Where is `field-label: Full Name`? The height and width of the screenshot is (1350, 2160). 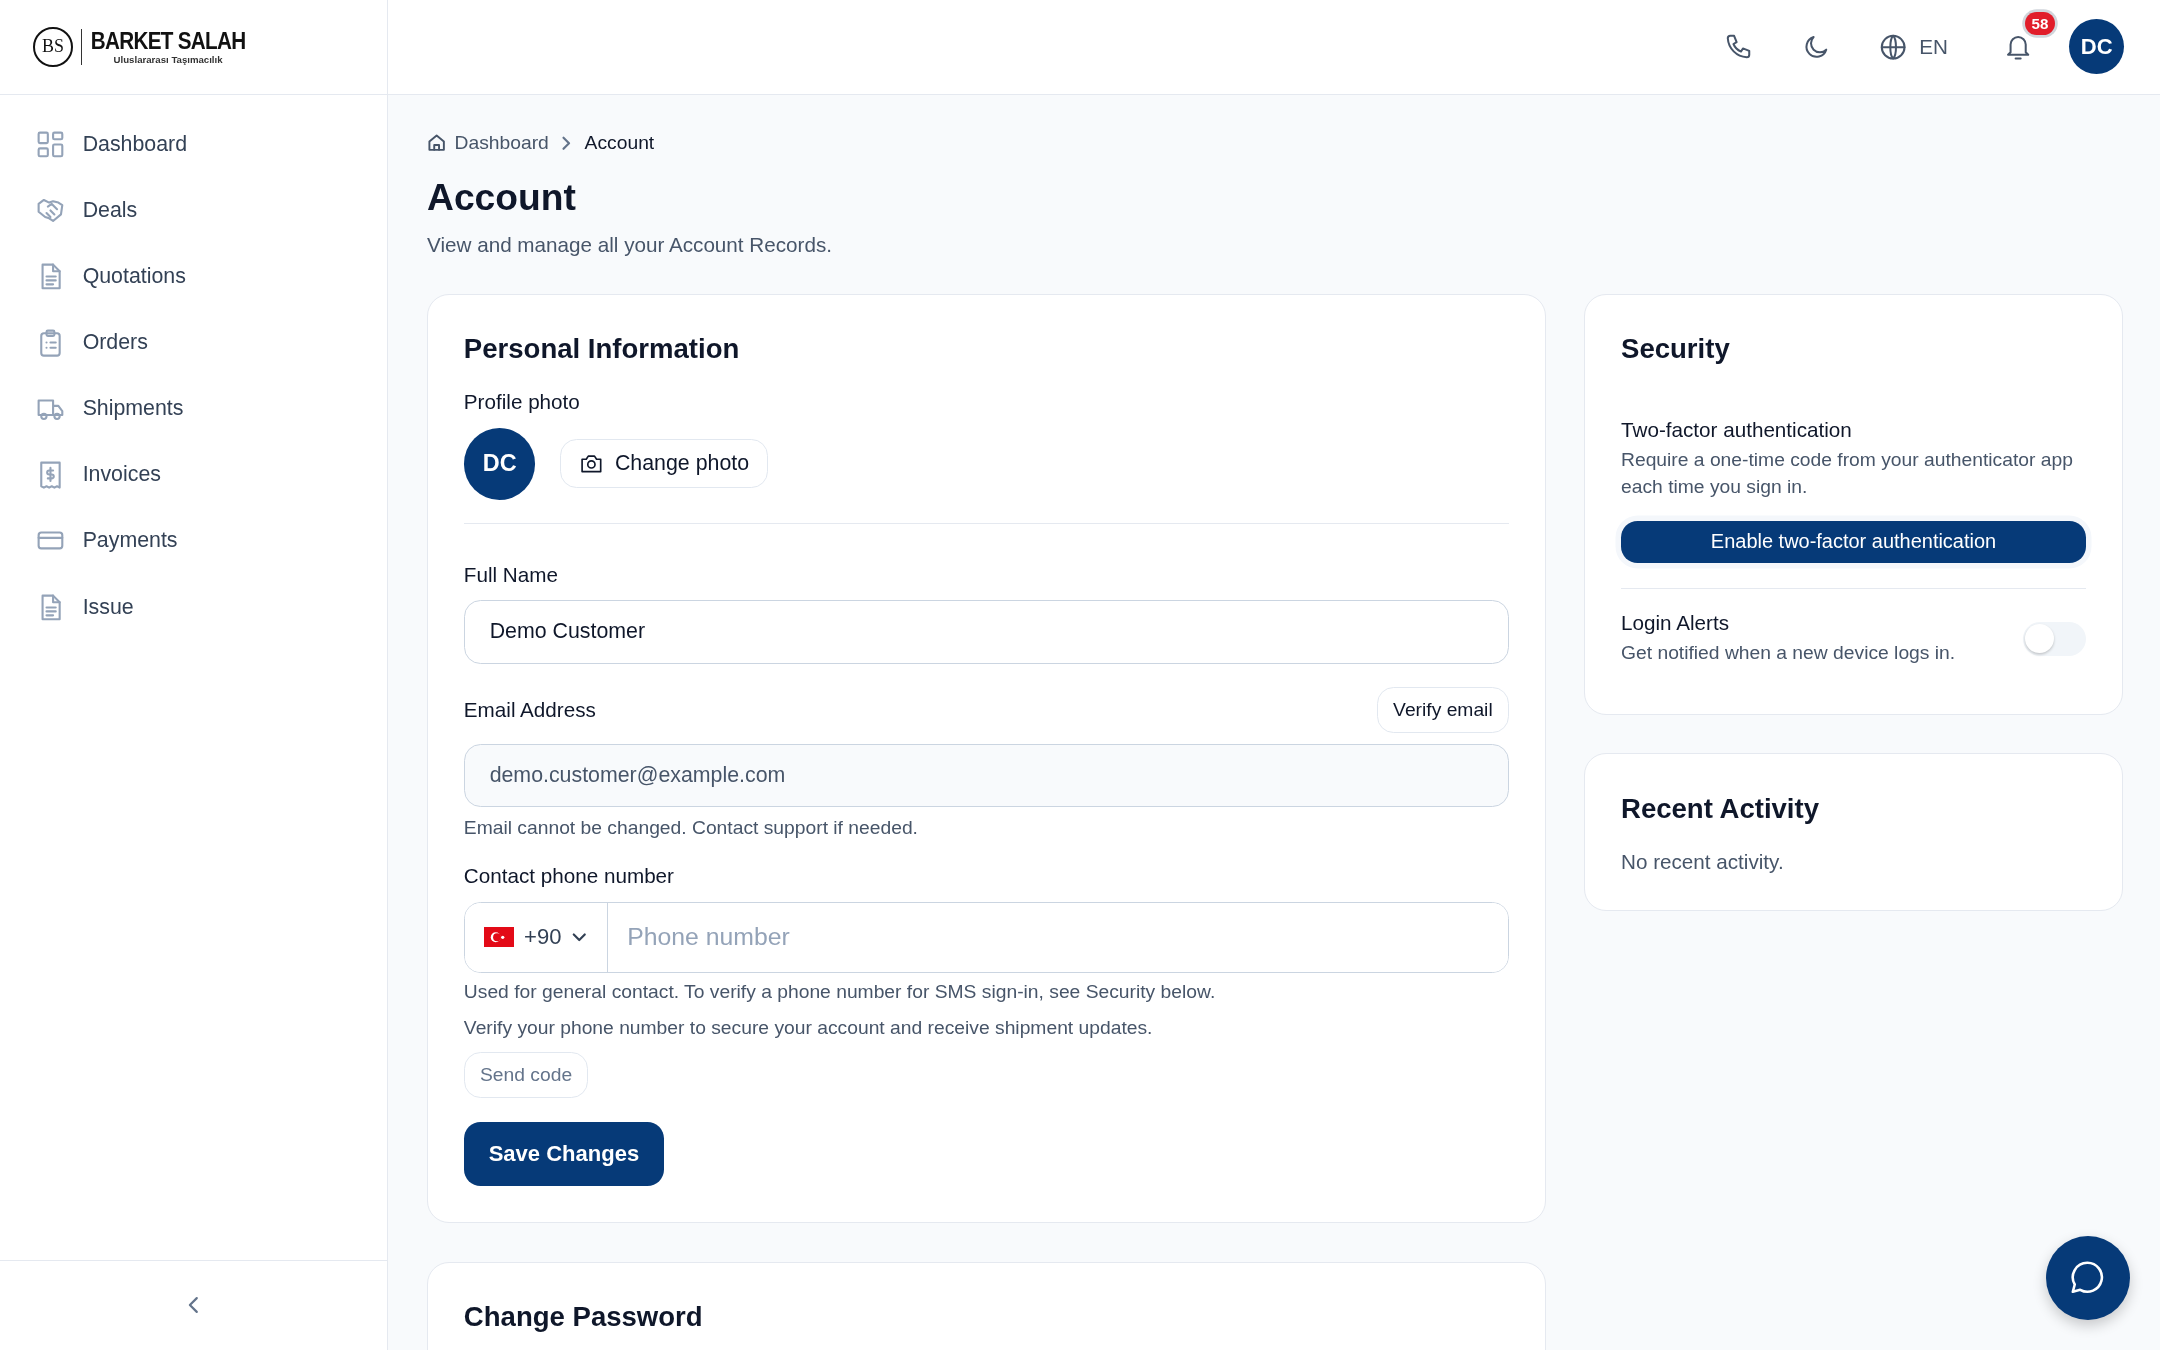 field-label: Full Name is located at coordinates (511, 574).